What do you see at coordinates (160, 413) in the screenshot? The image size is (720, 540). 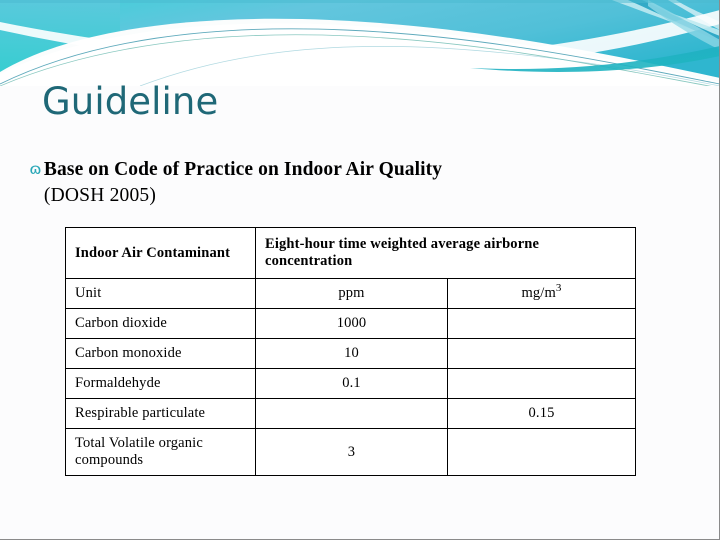 I see `row-name: Respirable particulate` at bounding box center [160, 413].